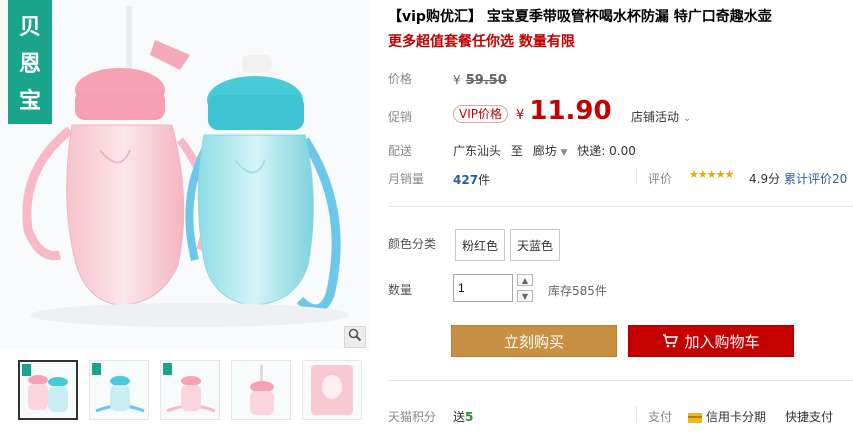  What do you see at coordinates (457, 80) in the screenshot?
I see `currency-symbol: ¥` at bounding box center [457, 80].